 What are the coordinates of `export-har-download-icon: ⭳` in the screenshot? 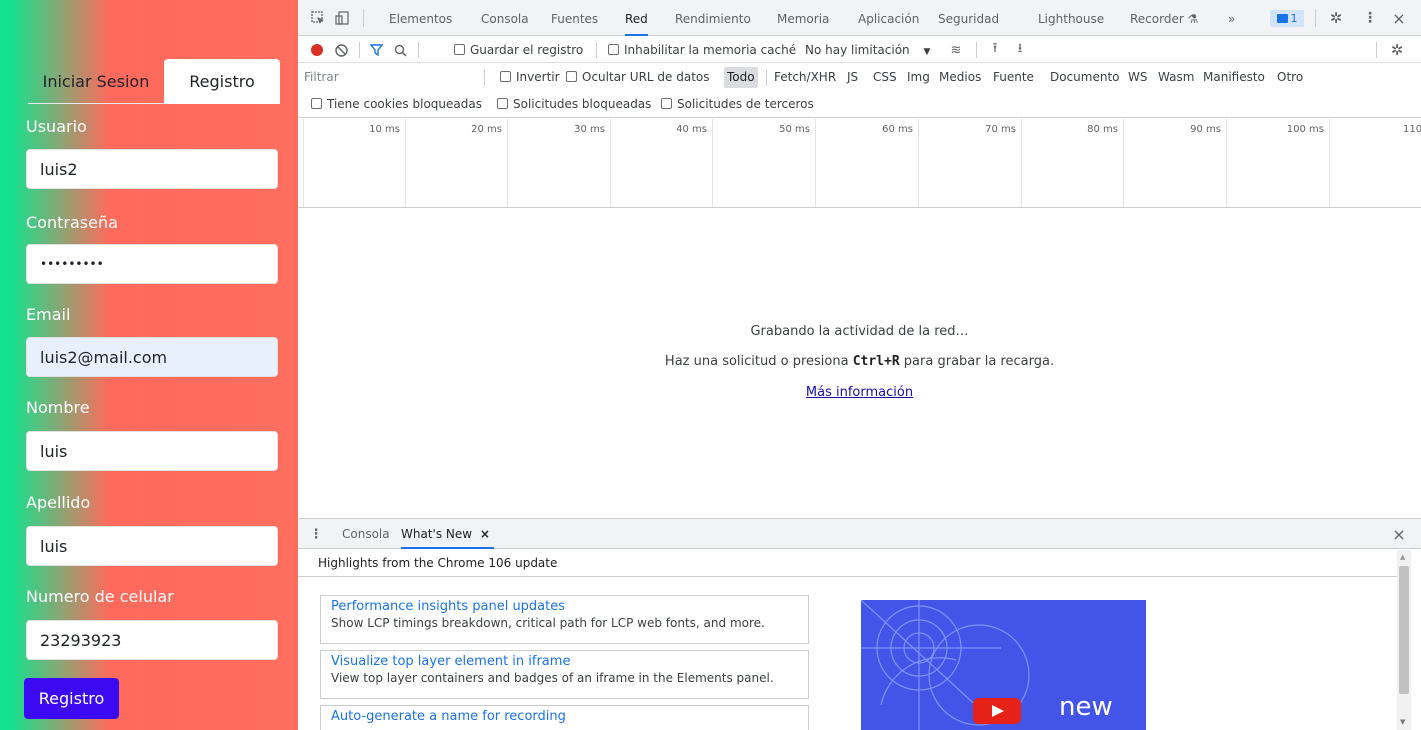 It's located at (1020, 49).